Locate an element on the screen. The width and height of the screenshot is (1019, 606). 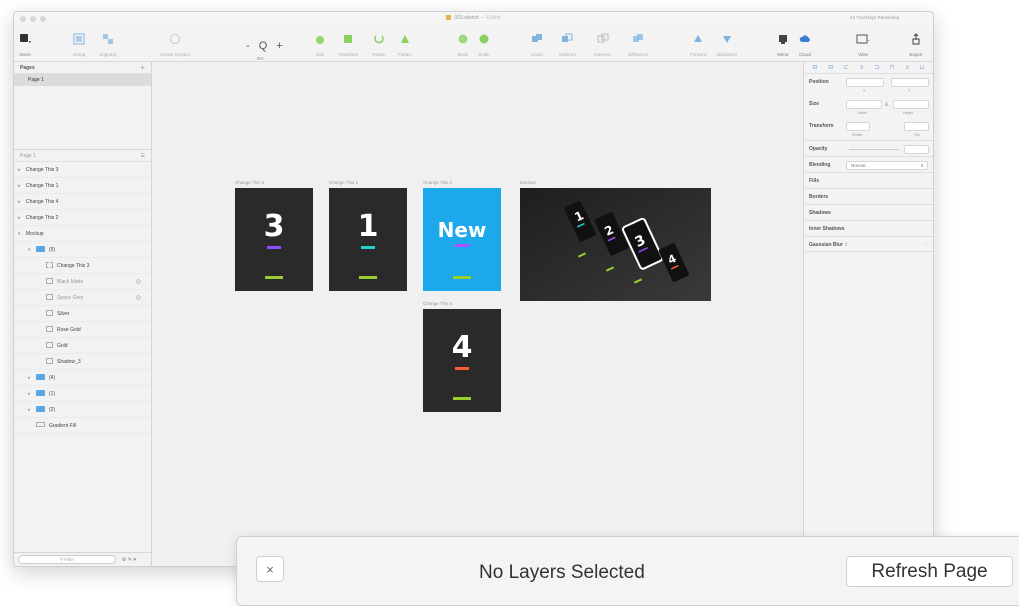
fills-section: Fills is located at coordinates (868, 180).